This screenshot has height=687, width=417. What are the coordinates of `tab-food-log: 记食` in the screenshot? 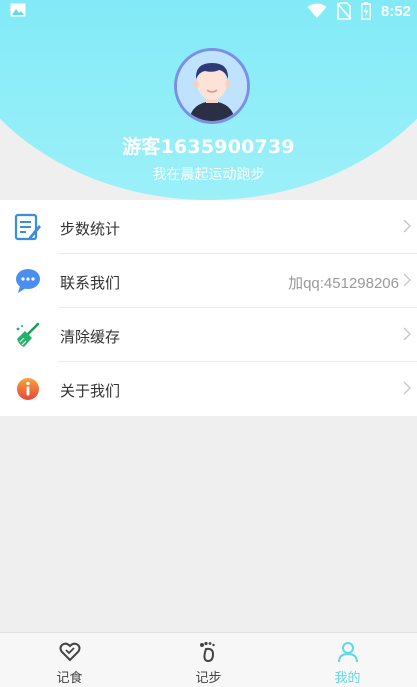 It's located at (69, 660).